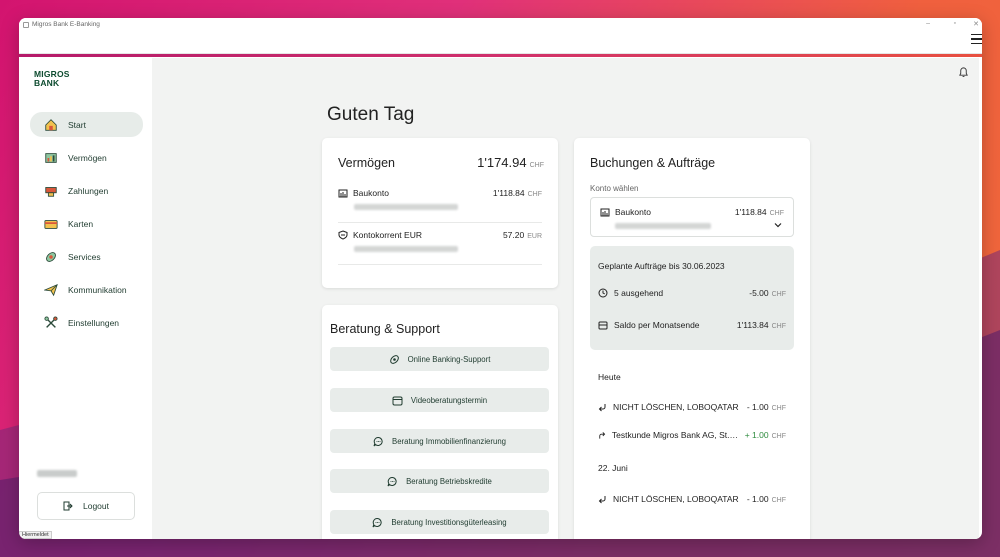  Describe the element at coordinates (928, 23) in the screenshot. I see `minimize-button: –` at that location.